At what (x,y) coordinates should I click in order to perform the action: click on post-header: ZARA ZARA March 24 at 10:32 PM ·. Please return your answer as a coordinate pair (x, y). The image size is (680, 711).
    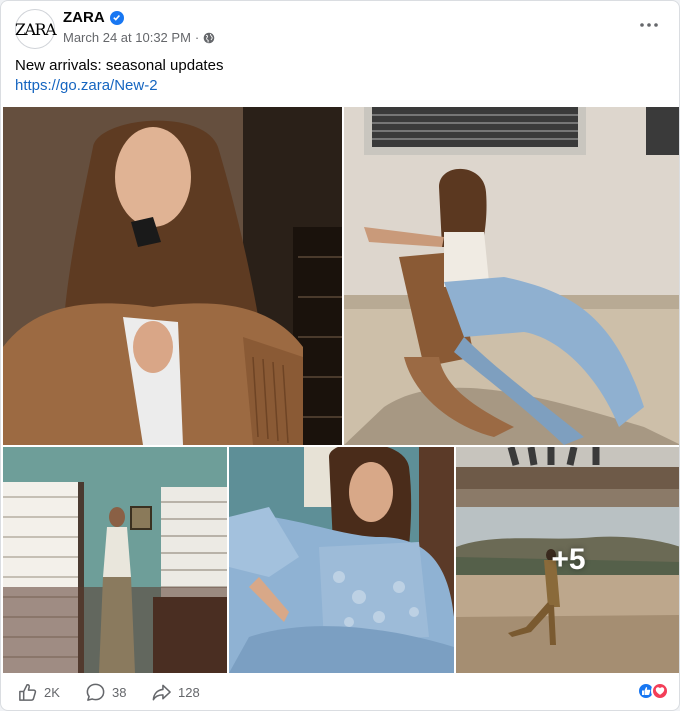
    Looking at the image, I should click on (340, 30).